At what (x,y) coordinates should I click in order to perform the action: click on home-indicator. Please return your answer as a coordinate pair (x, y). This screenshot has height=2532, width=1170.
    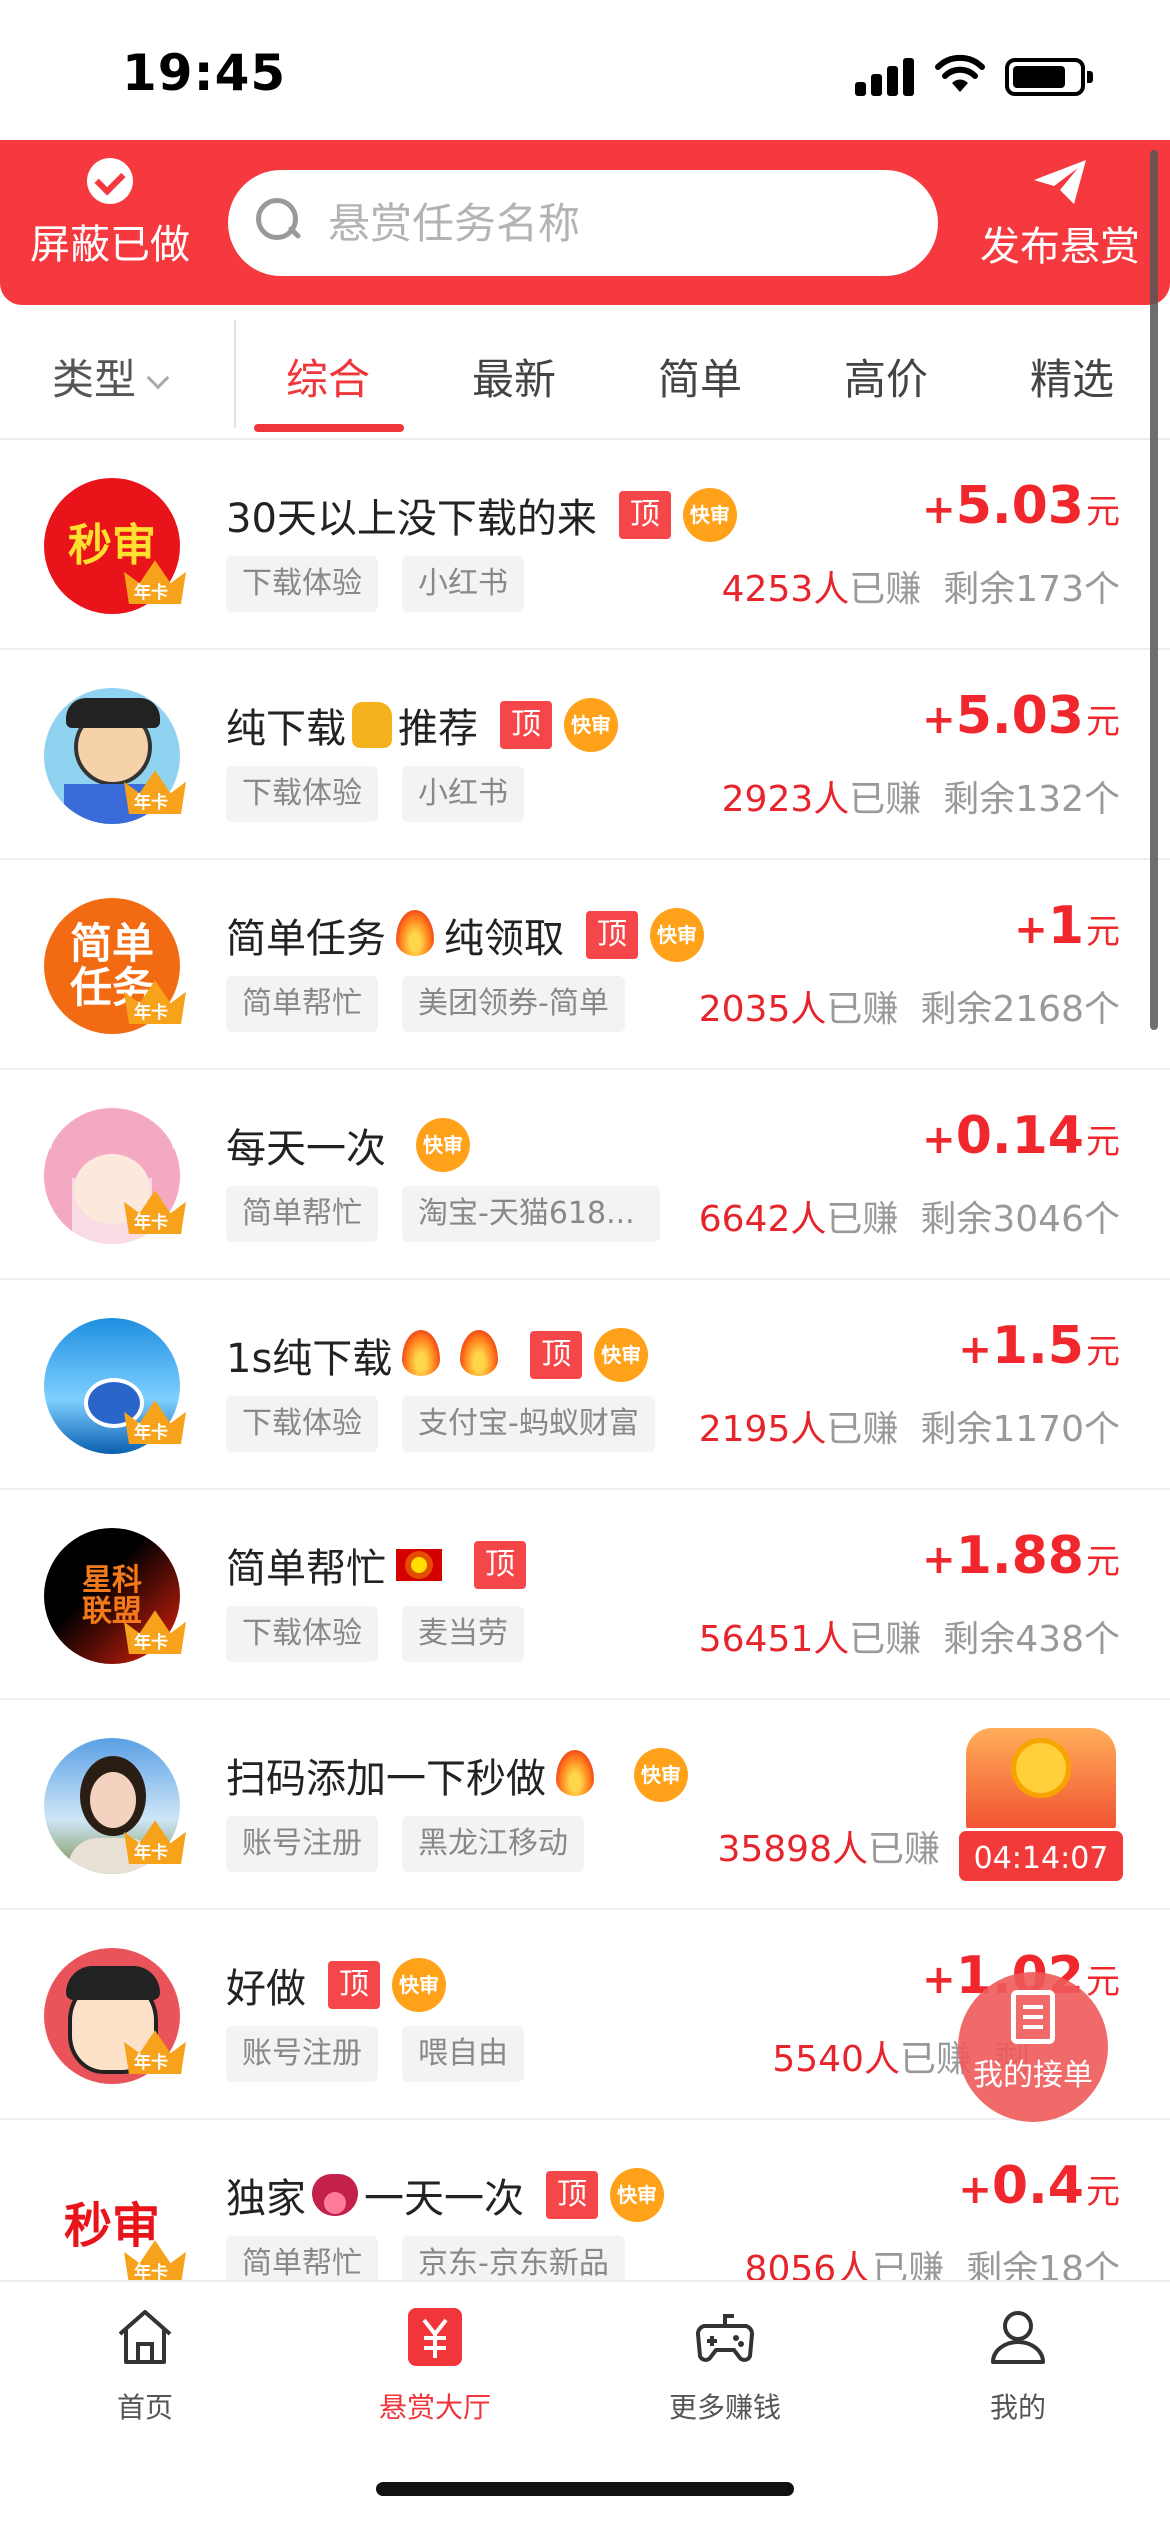
    Looking at the image, I should click on (585, 2489).